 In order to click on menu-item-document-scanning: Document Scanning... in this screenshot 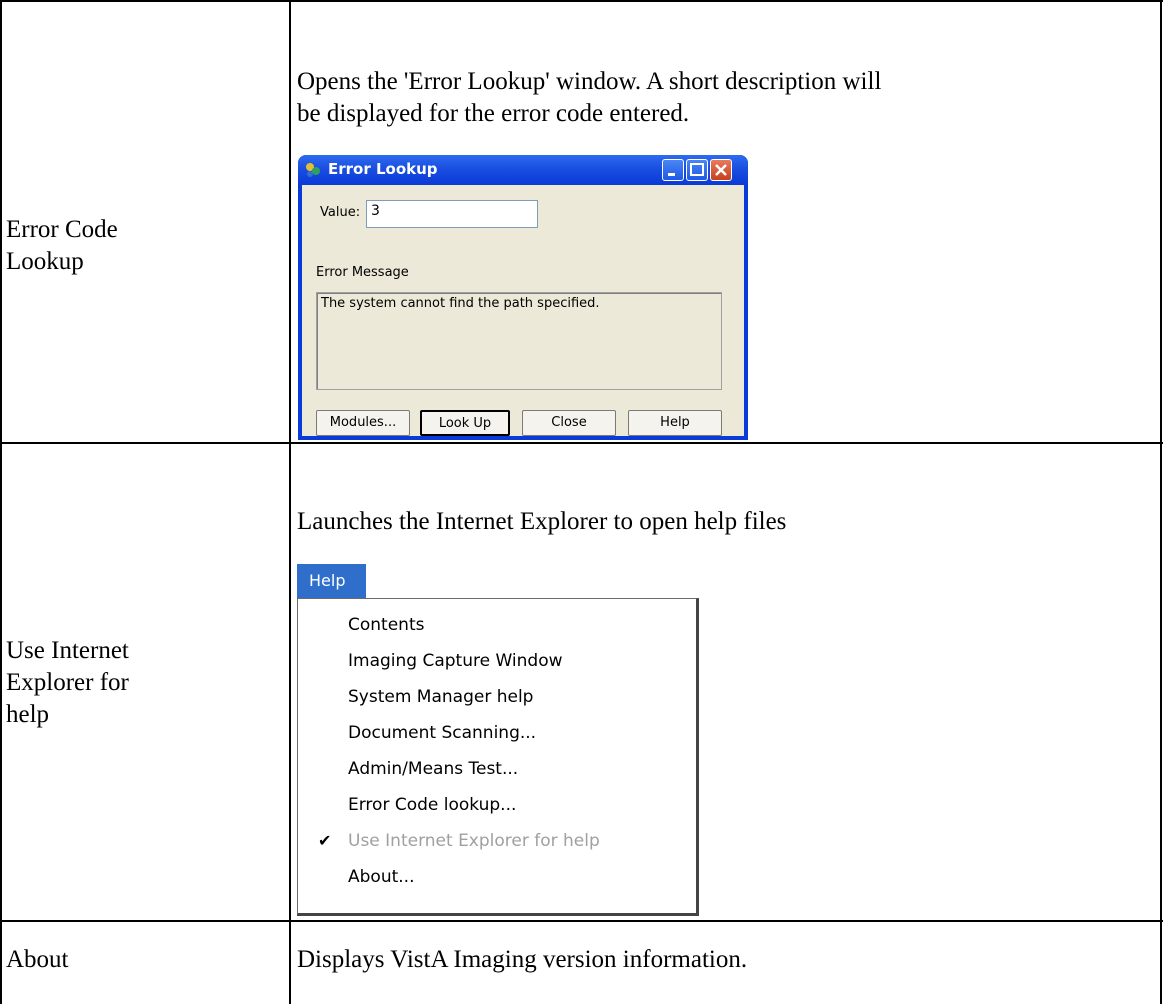, I will do `click(442, 733)`.